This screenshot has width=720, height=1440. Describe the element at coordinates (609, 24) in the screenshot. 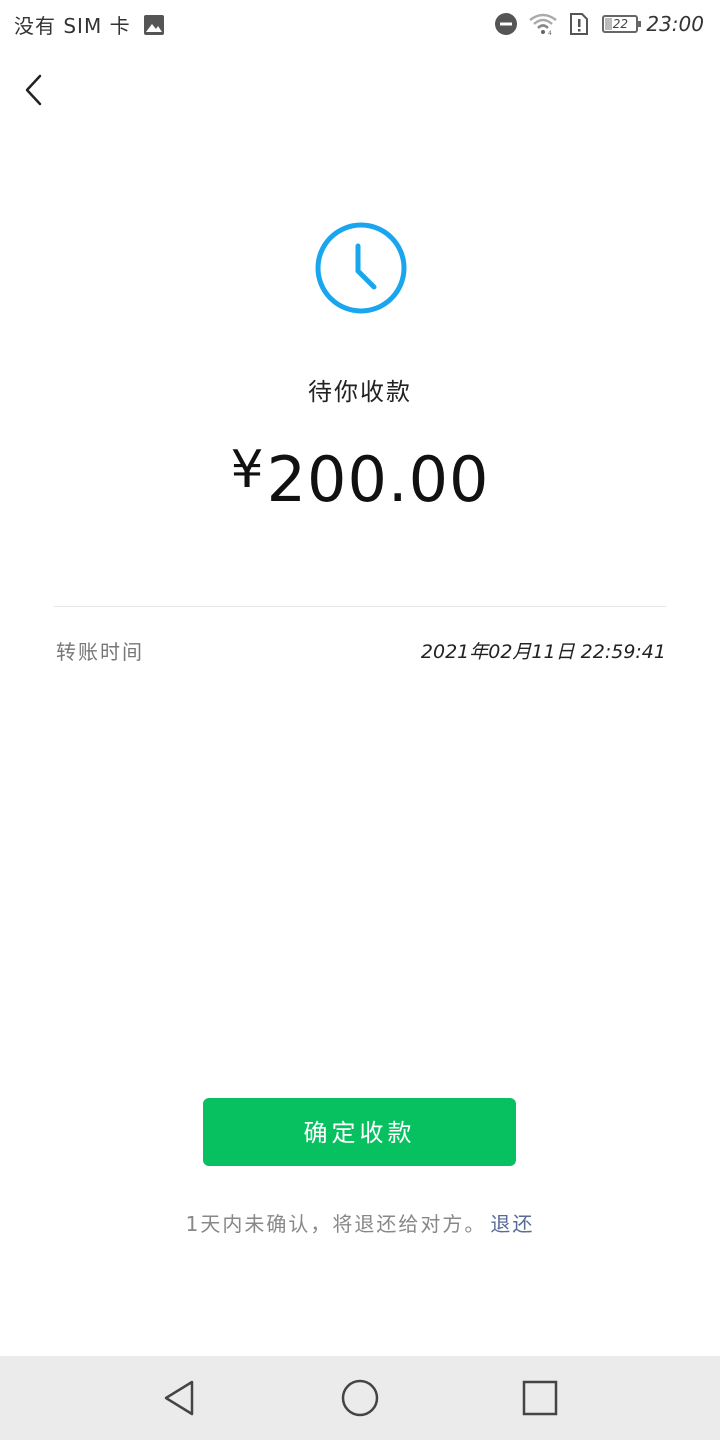

I see `battery-level-fill` at that location.